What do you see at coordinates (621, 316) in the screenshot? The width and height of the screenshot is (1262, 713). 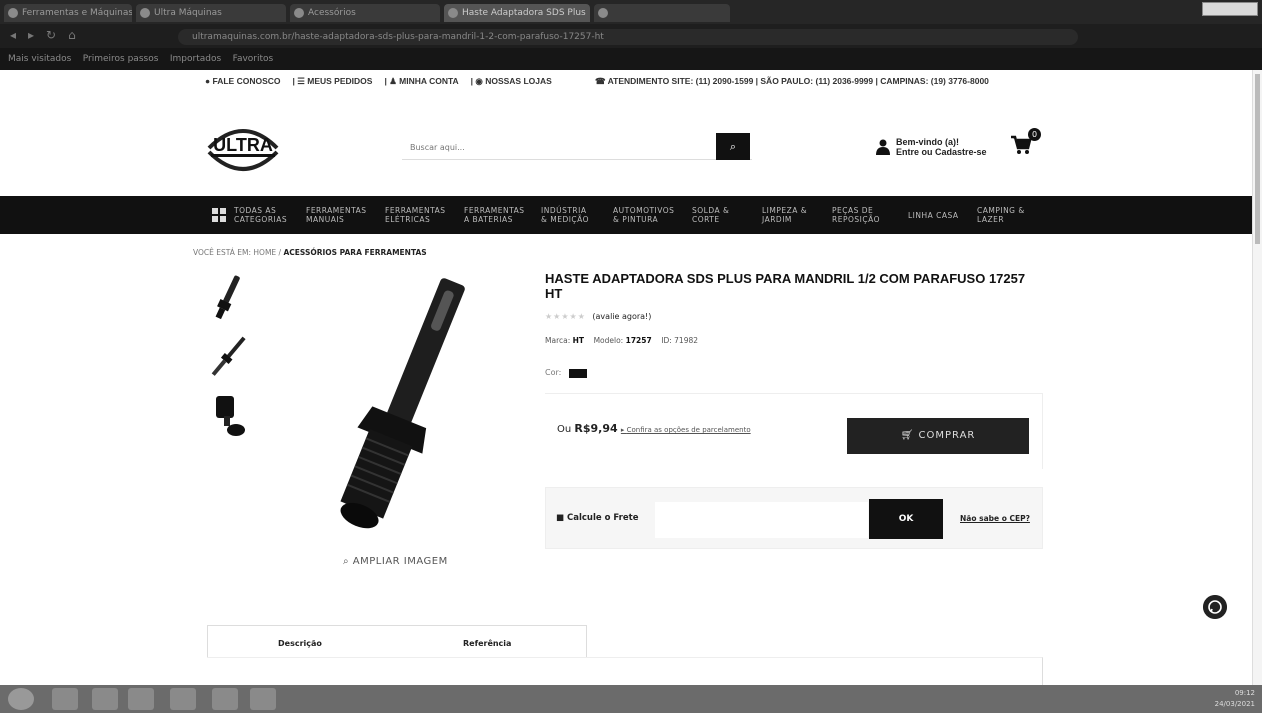 I see `rate-now-link: (avalie agora!)` at bounding box center [621, 316].